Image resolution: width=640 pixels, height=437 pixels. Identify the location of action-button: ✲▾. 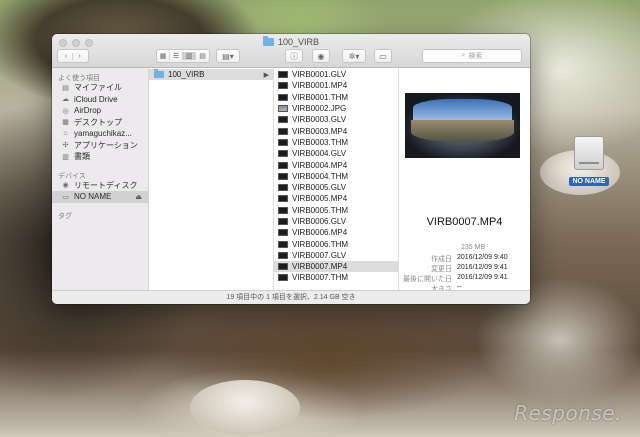
(354, 56).